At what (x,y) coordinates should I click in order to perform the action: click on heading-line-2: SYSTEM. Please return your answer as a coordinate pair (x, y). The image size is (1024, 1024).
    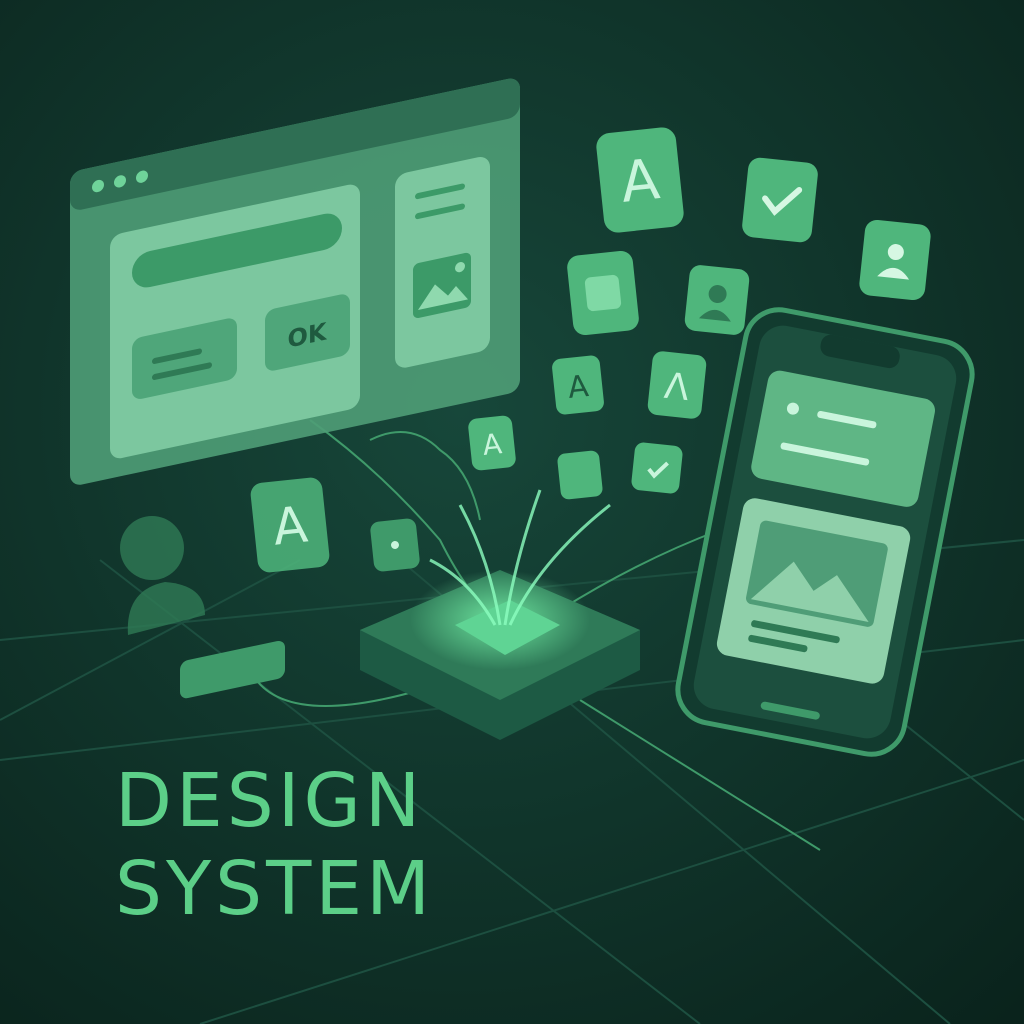
    Looking at the image, I should click on (274, 889).